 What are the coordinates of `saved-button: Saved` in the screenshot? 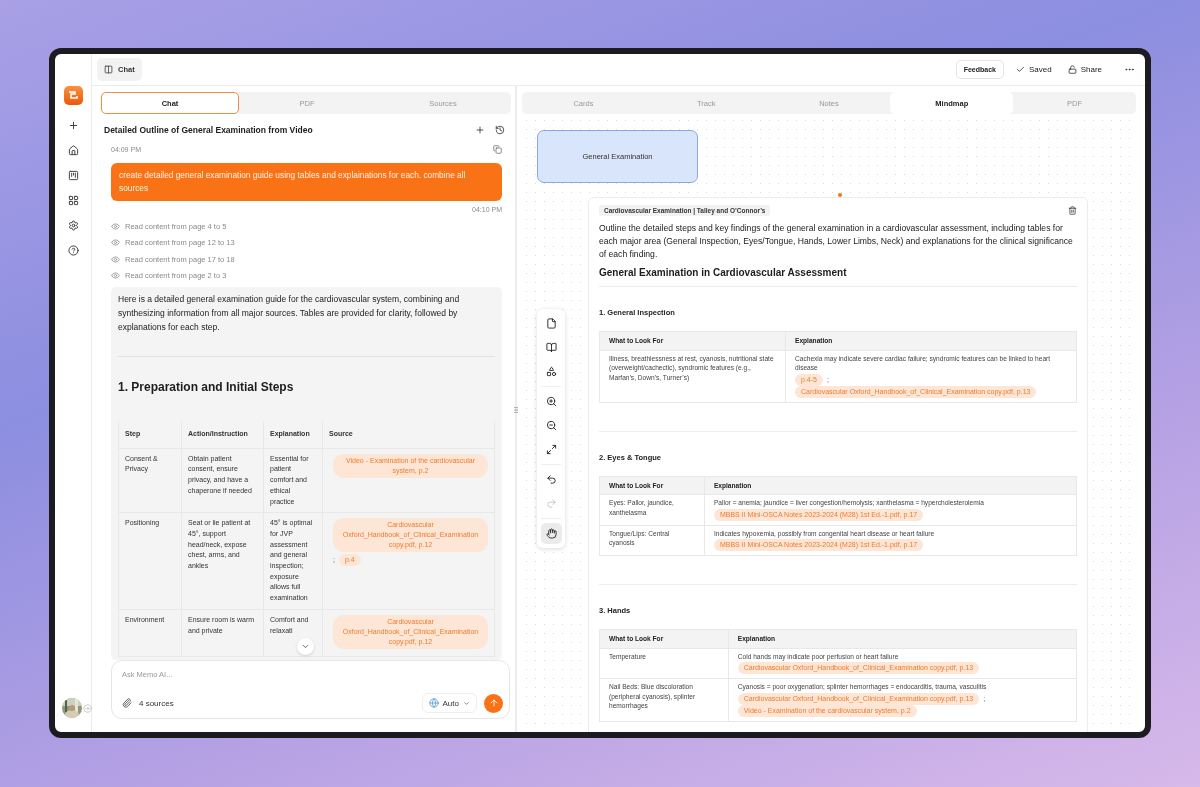 It's located at (1033, 69).